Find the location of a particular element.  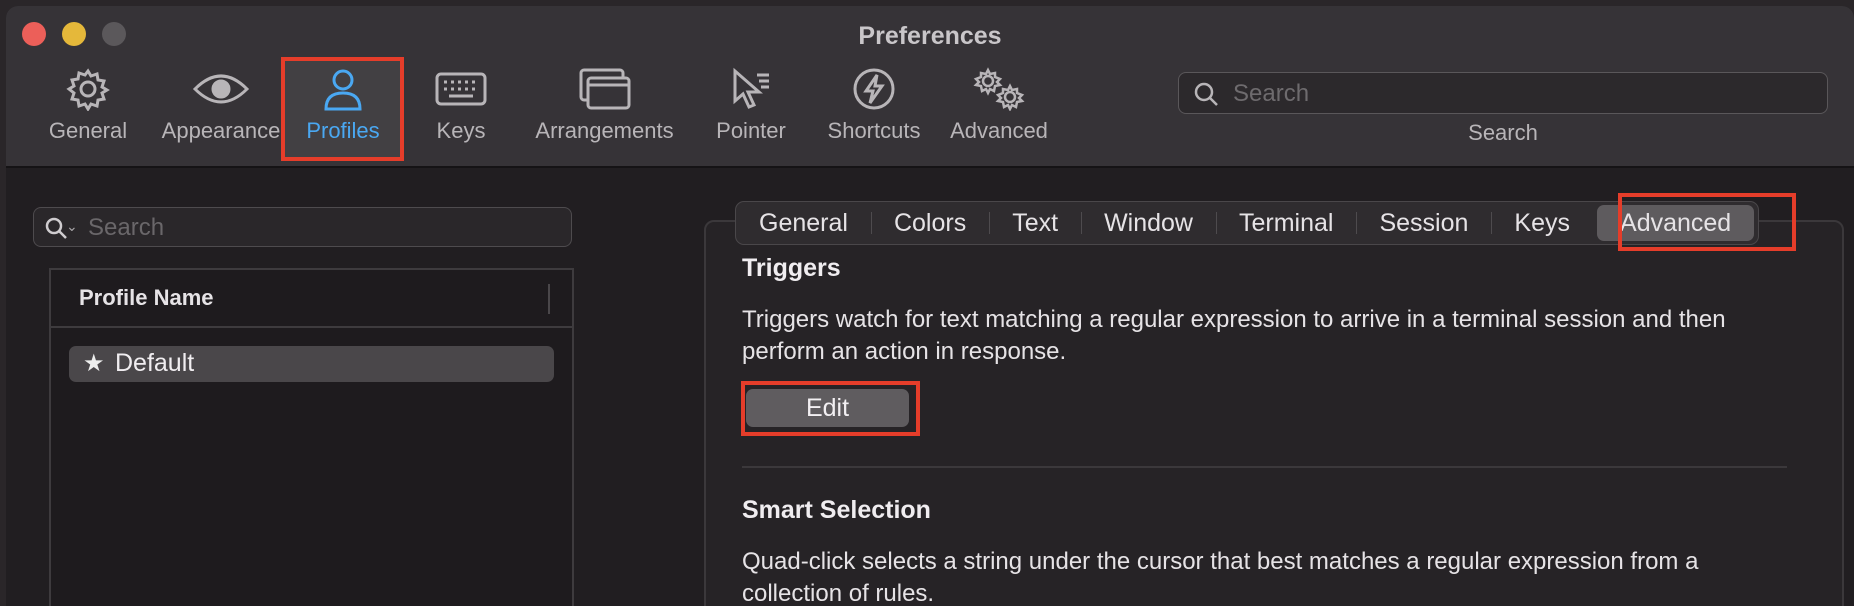

toolbar-item-general: General is located at coordinates (88, 112).